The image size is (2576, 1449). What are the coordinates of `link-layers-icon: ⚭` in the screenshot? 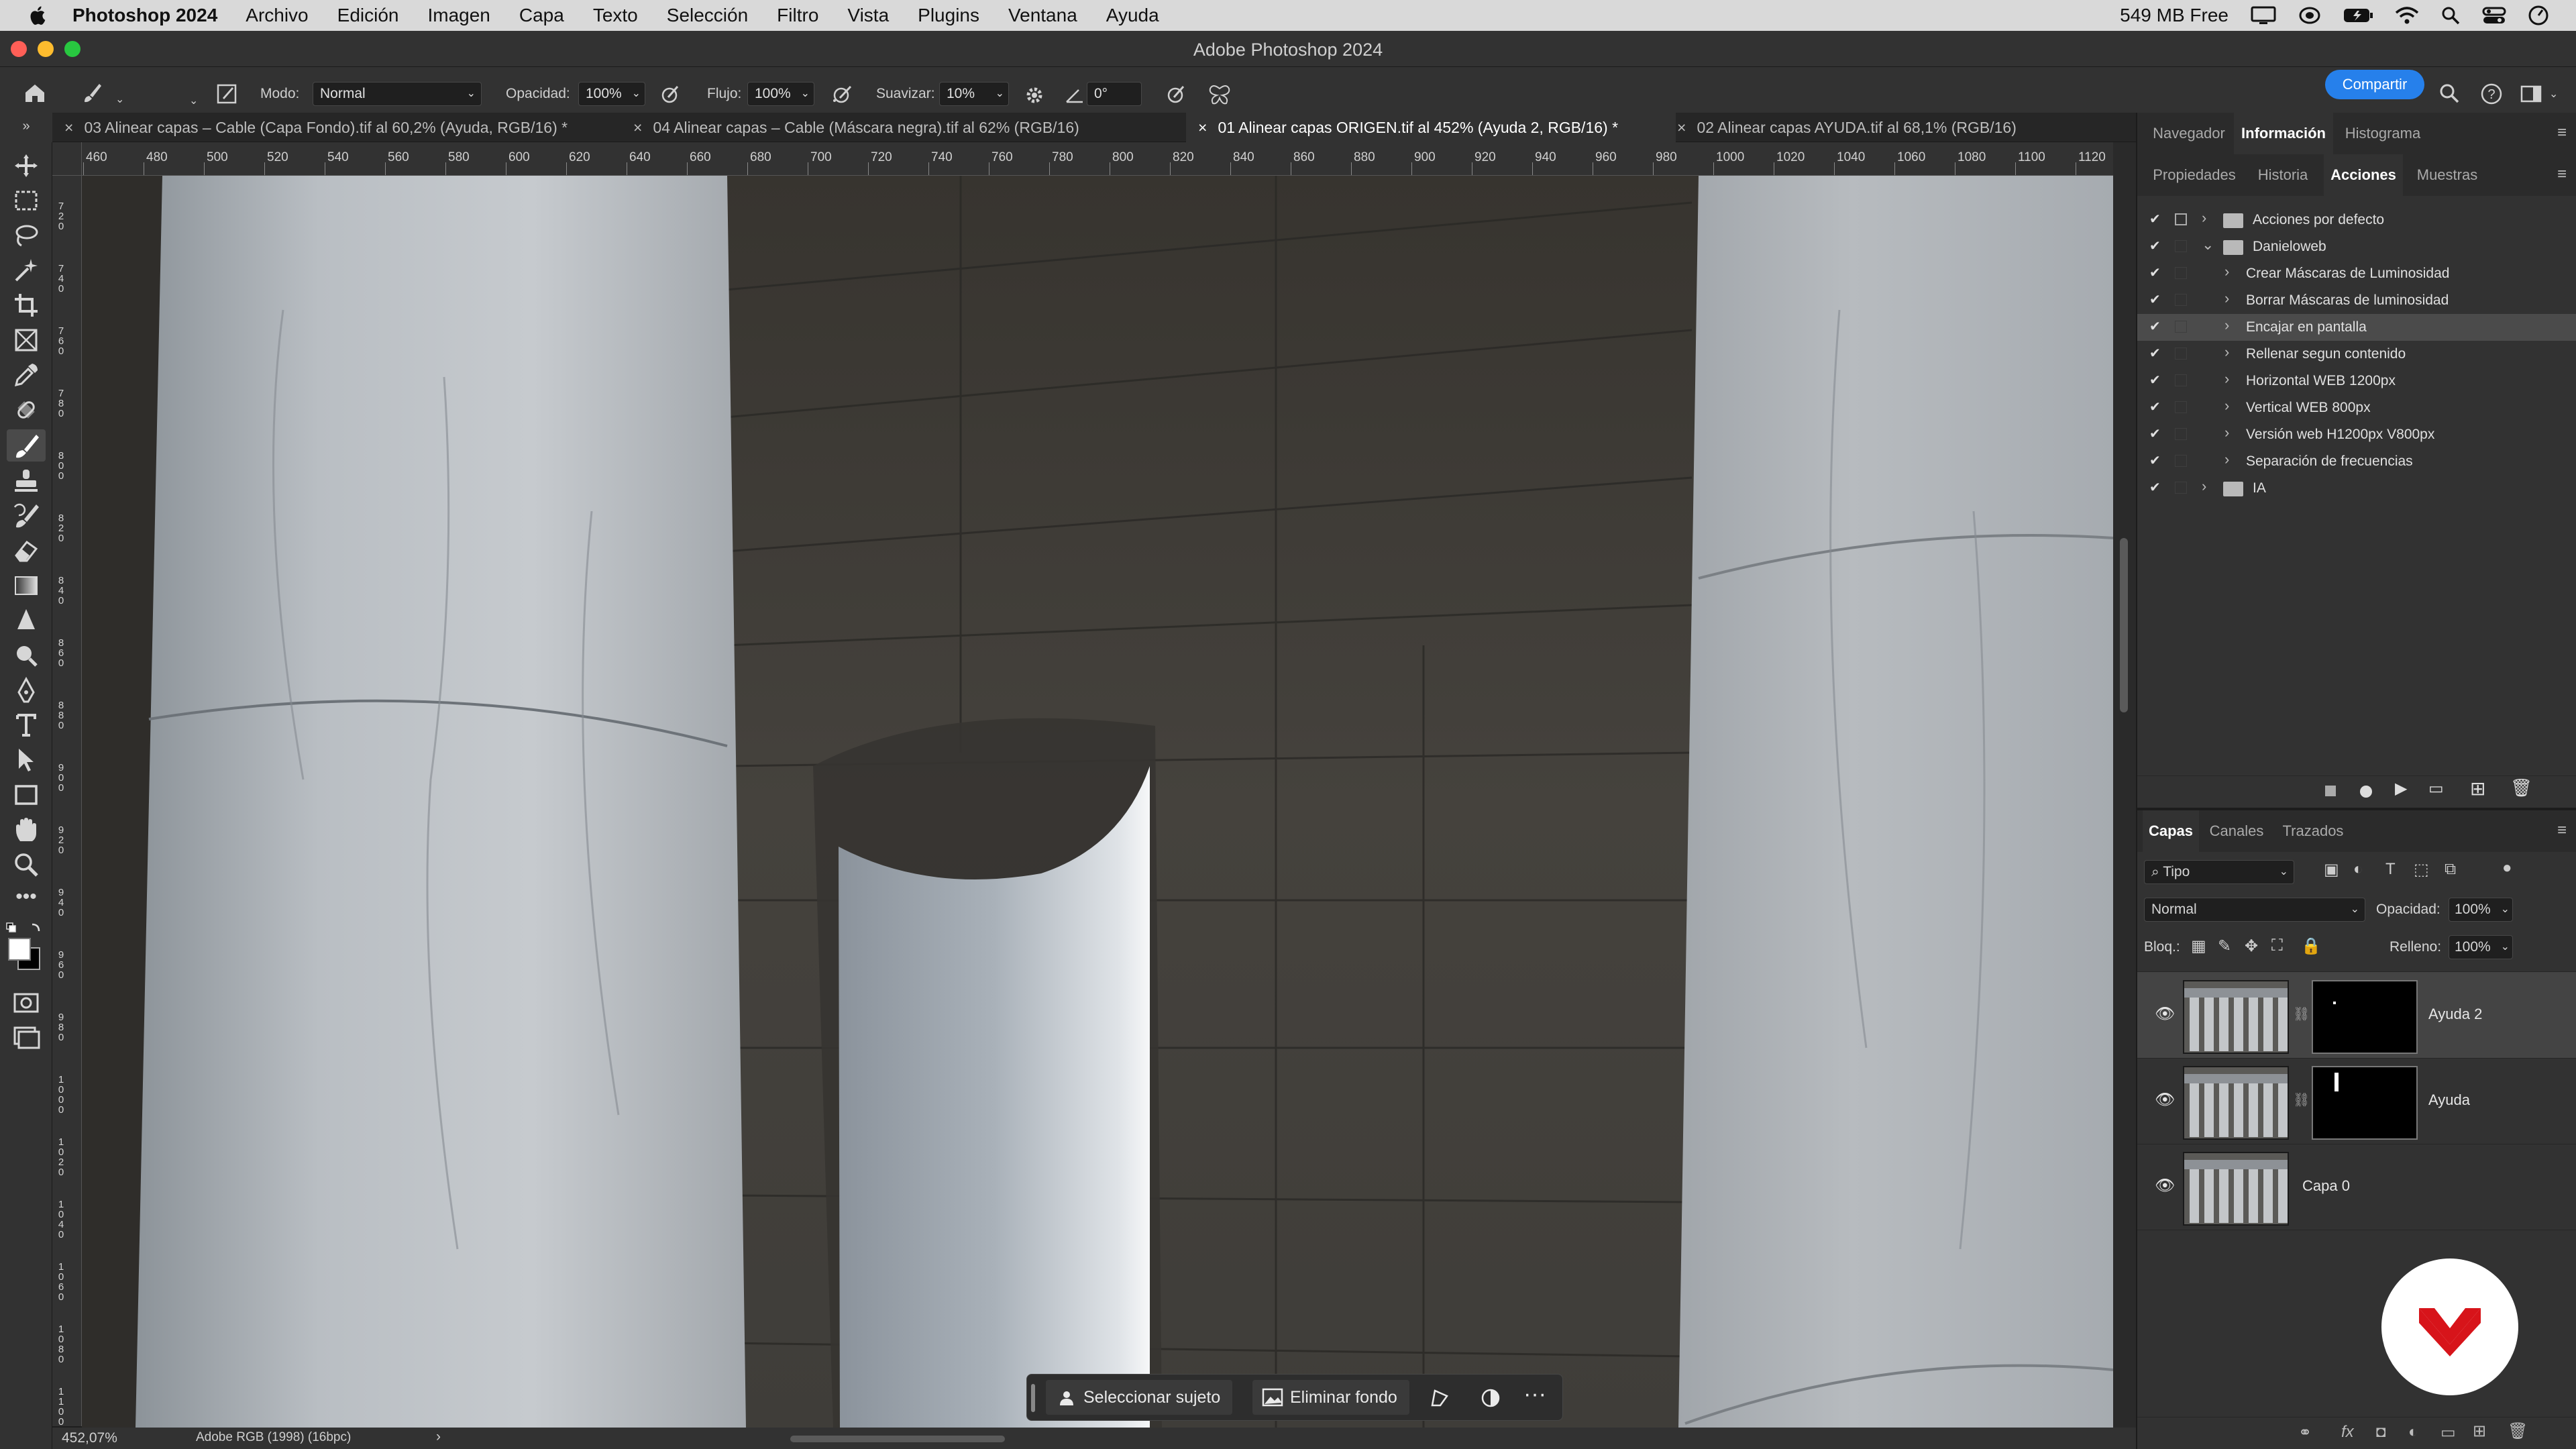 It's located at (2305, 1432).